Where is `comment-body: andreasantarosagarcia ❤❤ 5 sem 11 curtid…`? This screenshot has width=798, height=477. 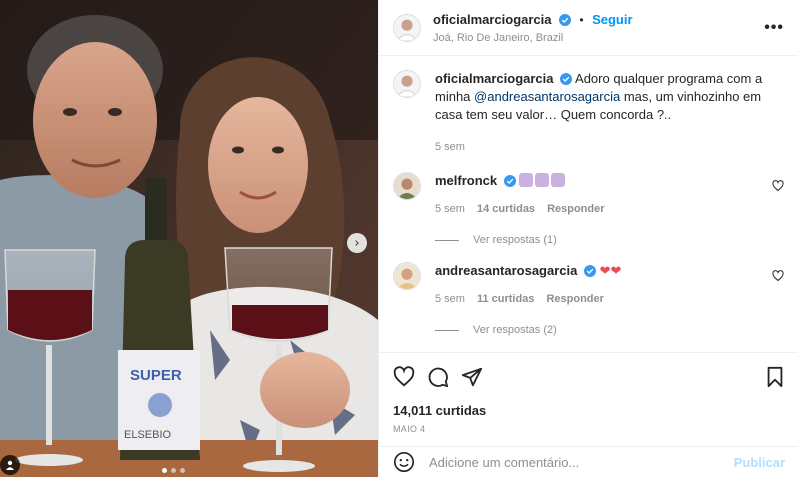 comment-body: andreasantarosagarcia ❤❤ 5 sem 11 curtid… is located at coordinates (609, 285).